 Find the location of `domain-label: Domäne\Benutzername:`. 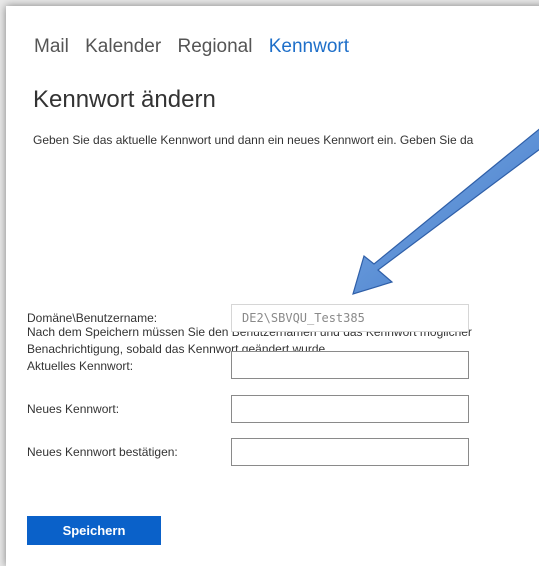

domain-label: Domäne\Benutzername: is located at coordinates (92, 318).